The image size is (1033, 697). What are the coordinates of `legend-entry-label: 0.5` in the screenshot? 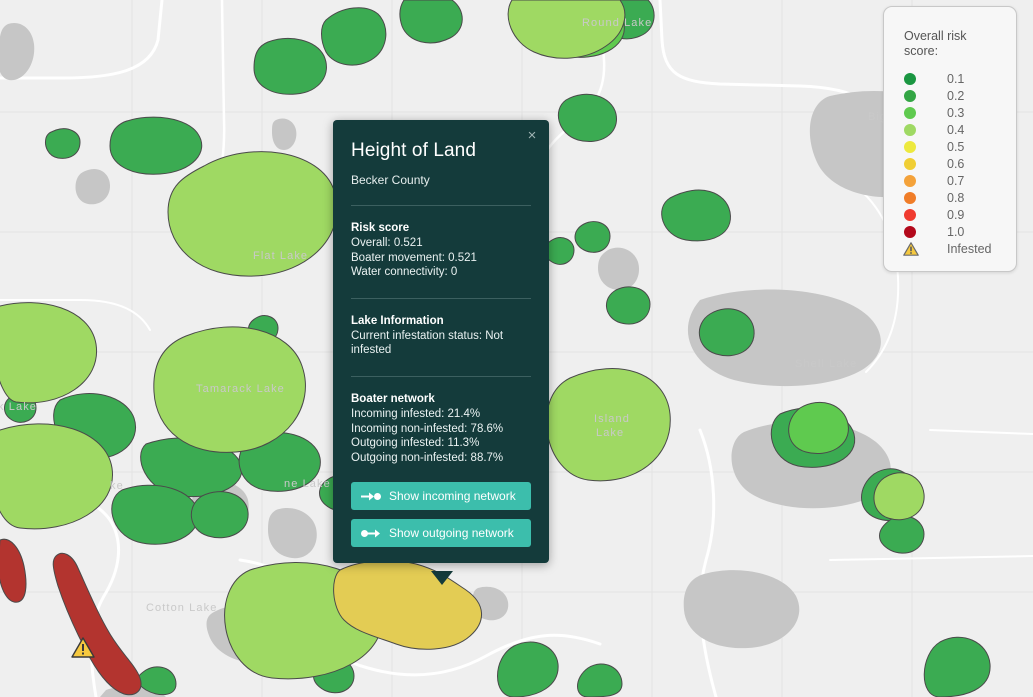 It's located at (956, 146).